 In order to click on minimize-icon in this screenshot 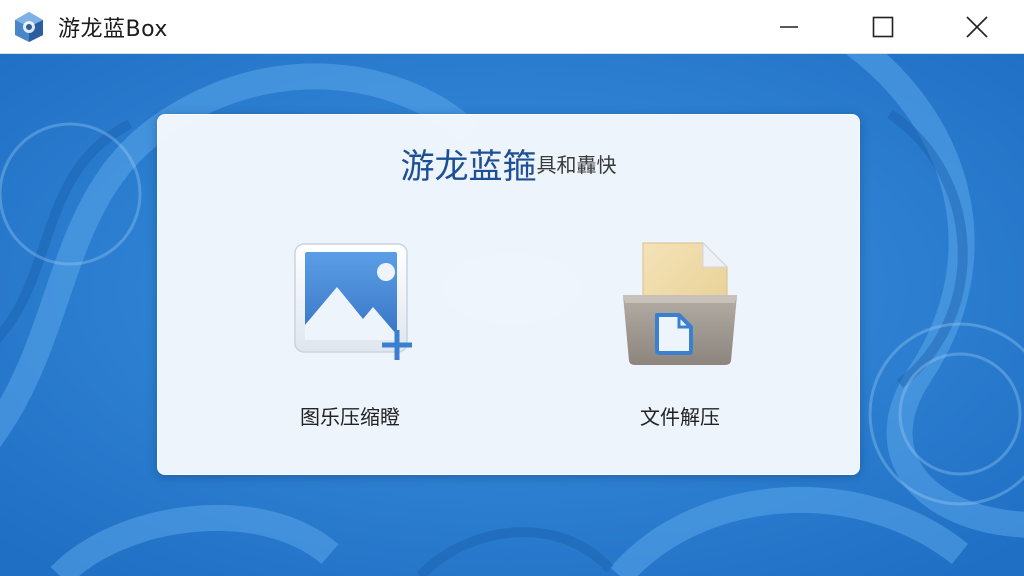, I will do `click(789, 27)`.